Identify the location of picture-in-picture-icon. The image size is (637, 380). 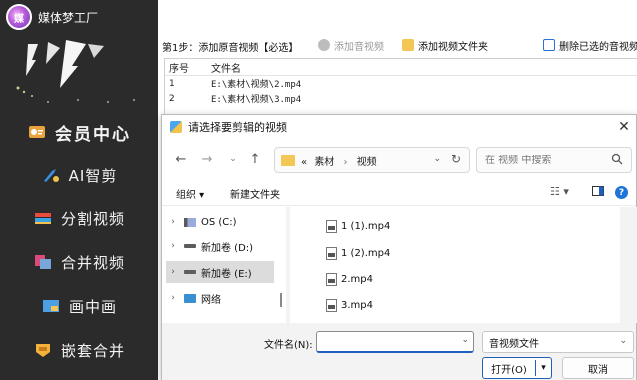
(51, 306).